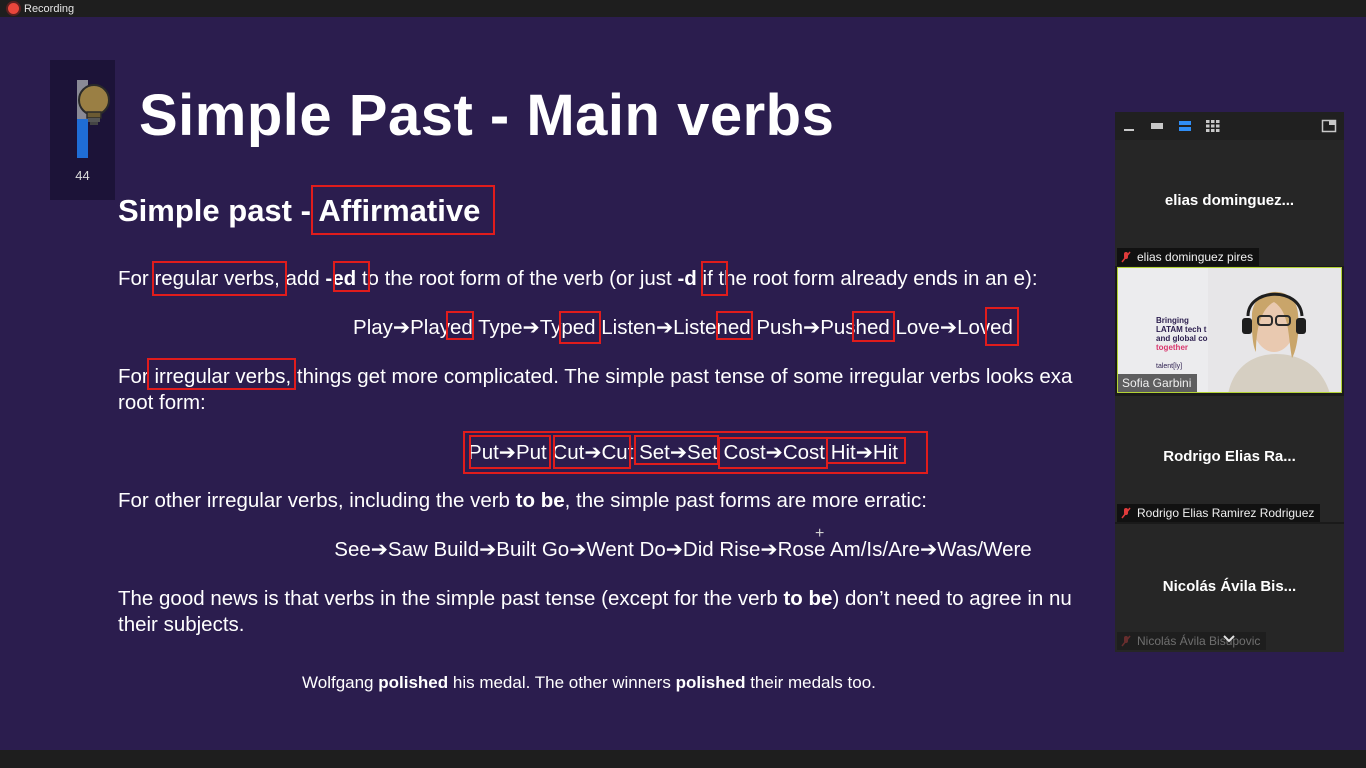  I want to click on recording-icon, so click(13, 8).